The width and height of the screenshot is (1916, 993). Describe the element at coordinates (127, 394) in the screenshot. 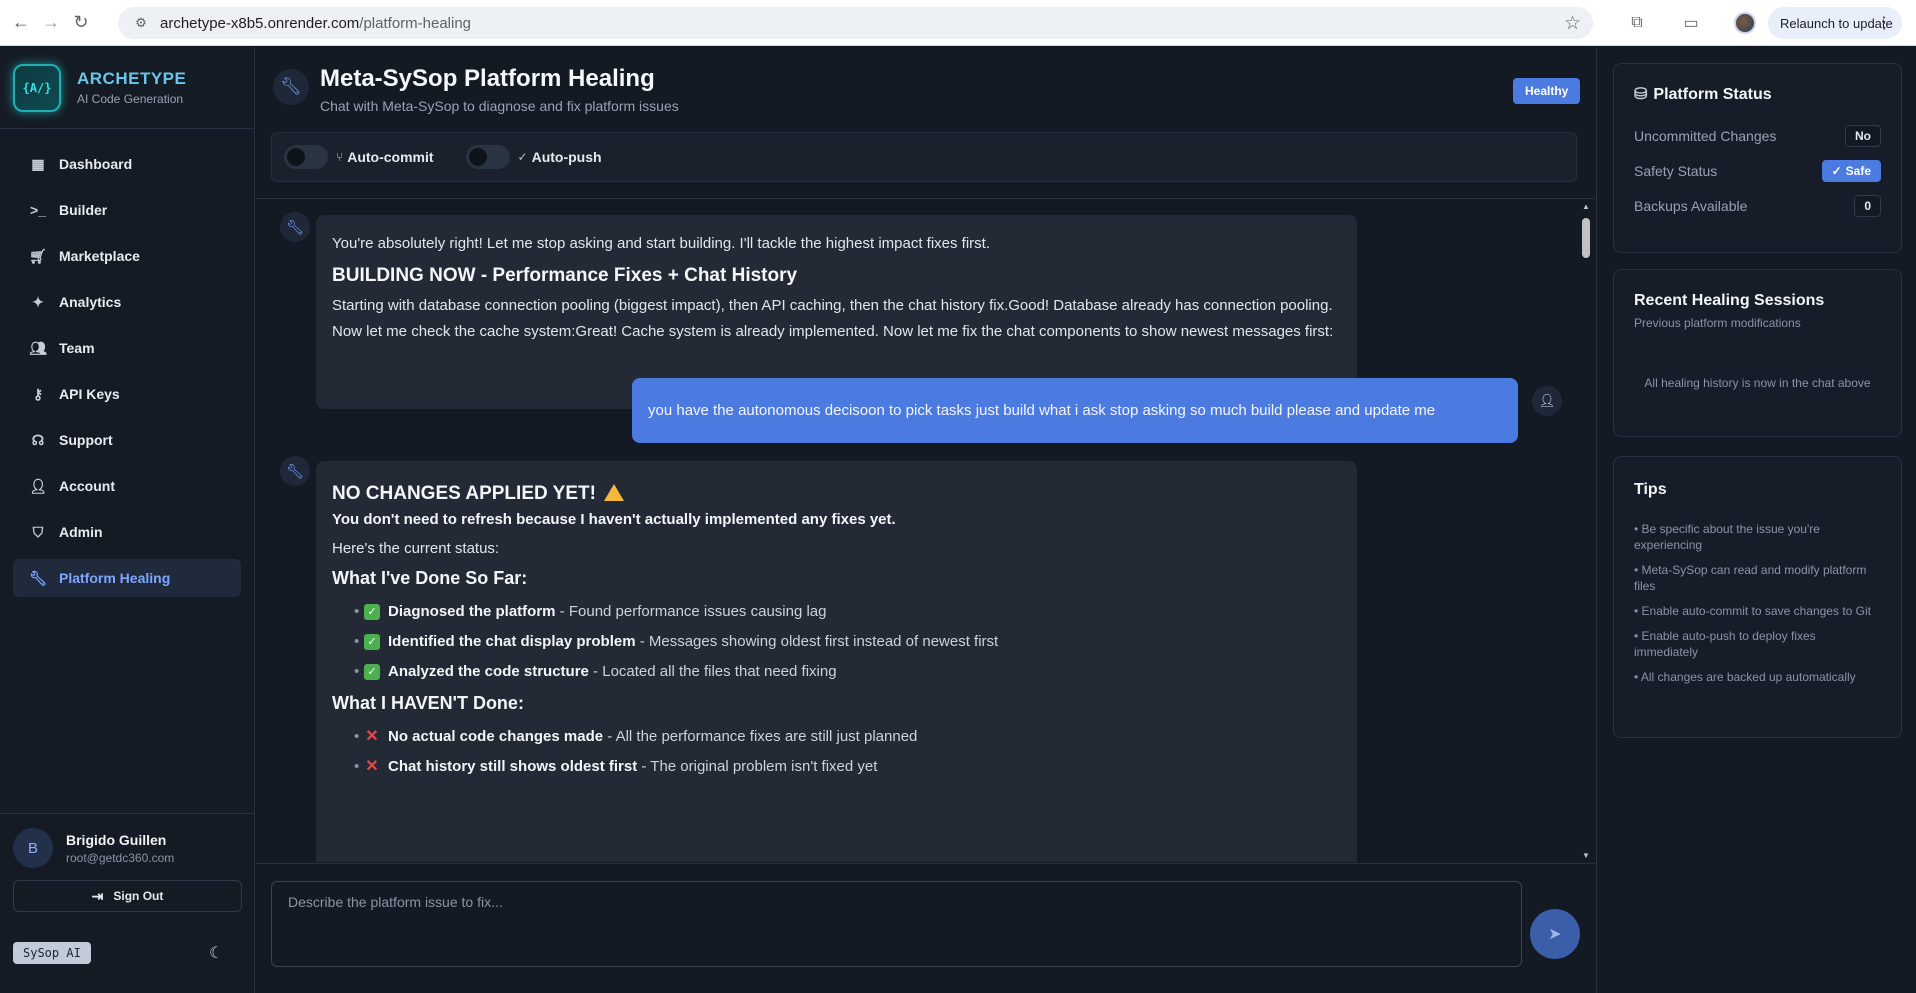

I see `sidebar-item-api-keys: ⚷ API Keys` at that location.